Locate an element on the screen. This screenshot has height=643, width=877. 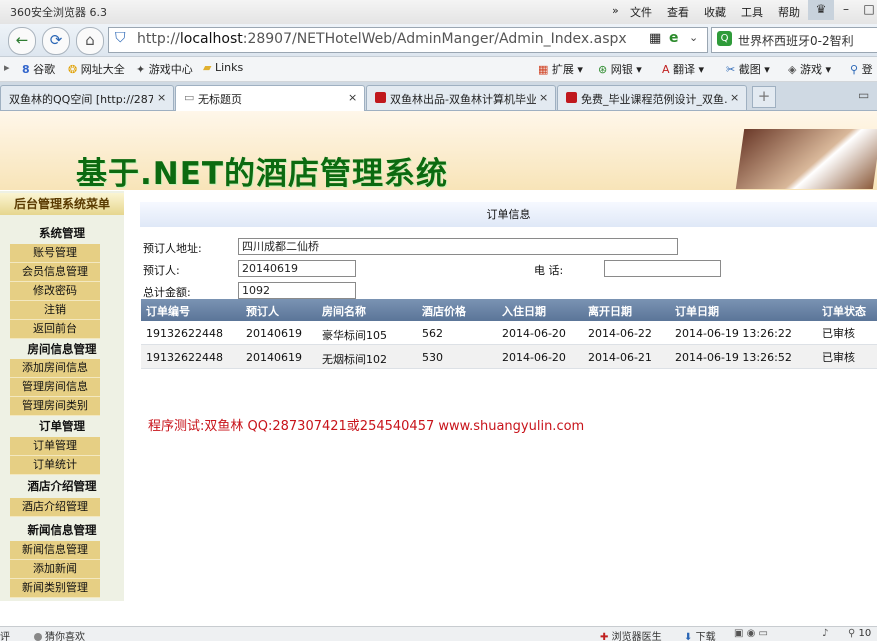
col-order-id: 订单编号 is located at coordinates (168, 311).